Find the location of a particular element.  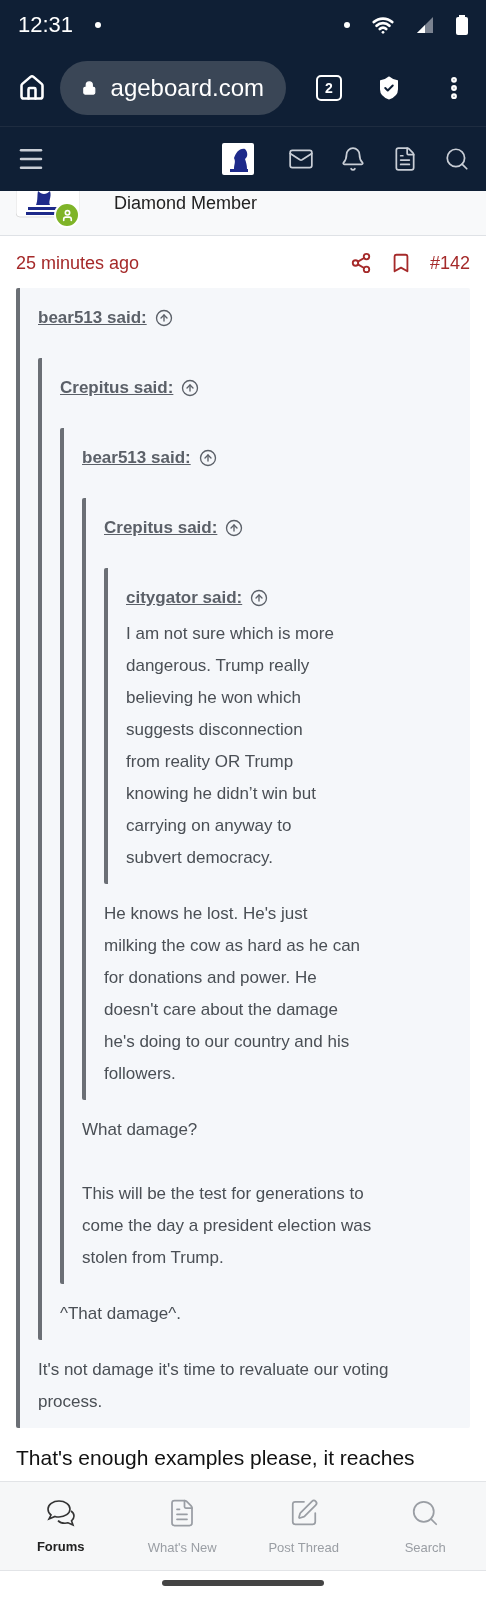

document-icon is located at coordinates (405, 159).